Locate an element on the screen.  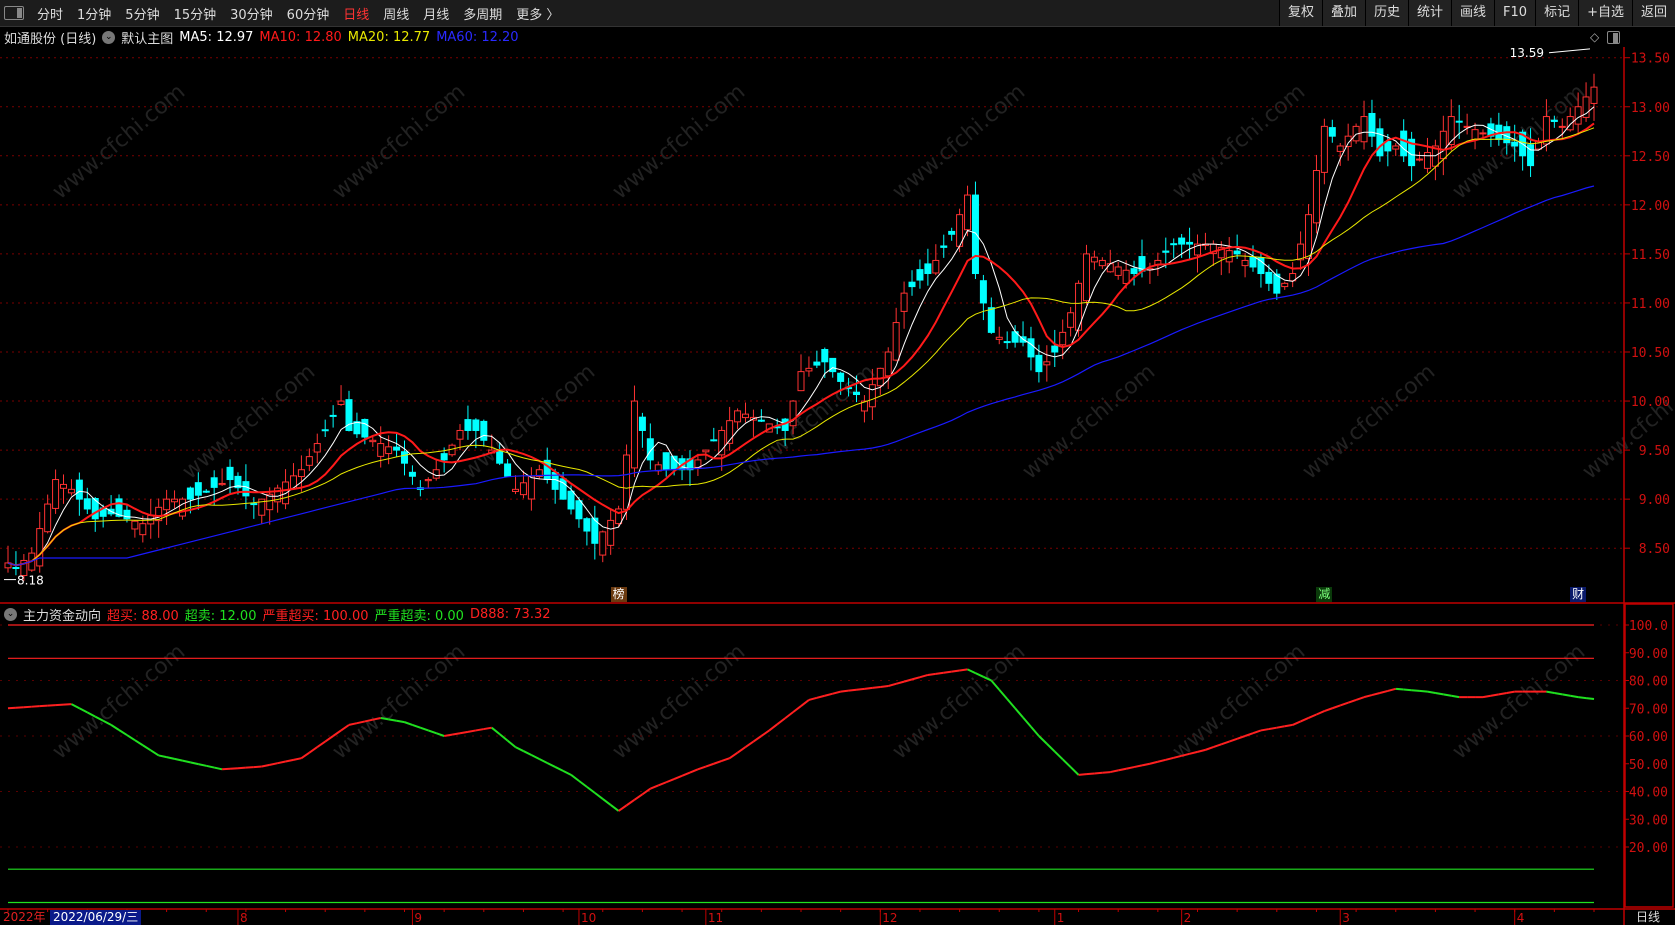
indicator-tick-label: 20.00 is located at coordinates (1648, 848).